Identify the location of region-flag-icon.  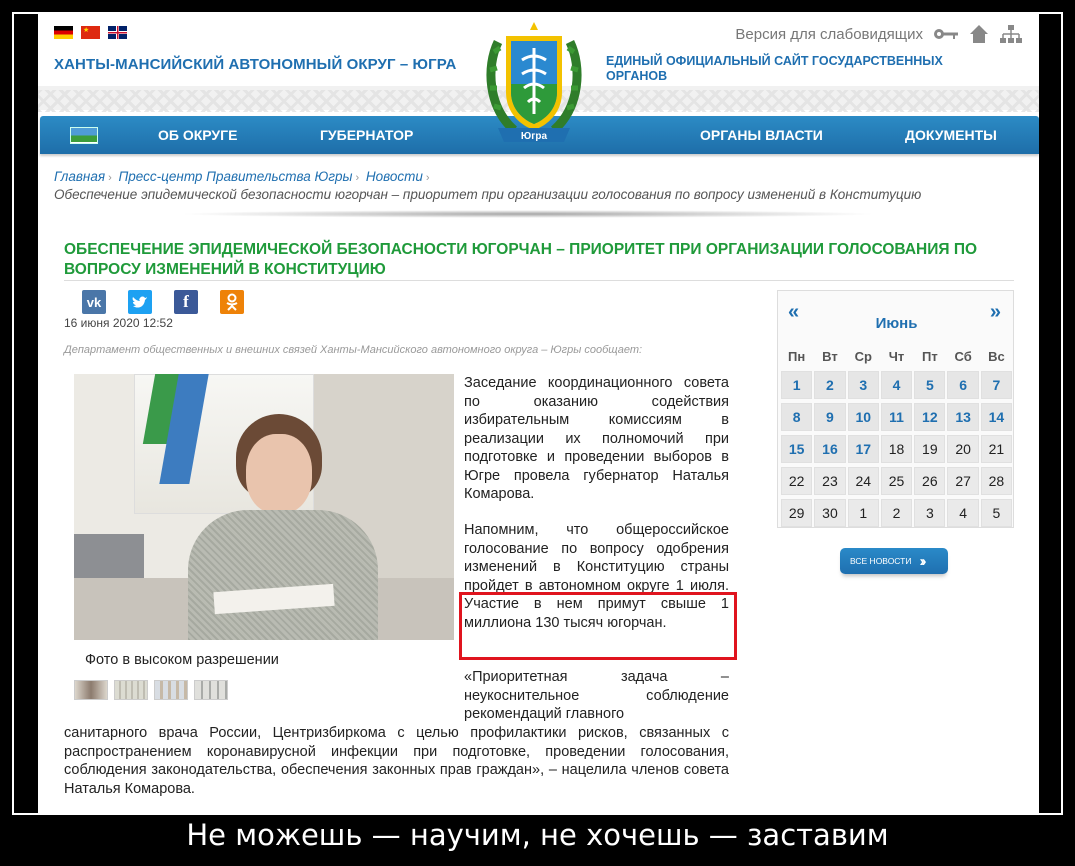
(84, 135).